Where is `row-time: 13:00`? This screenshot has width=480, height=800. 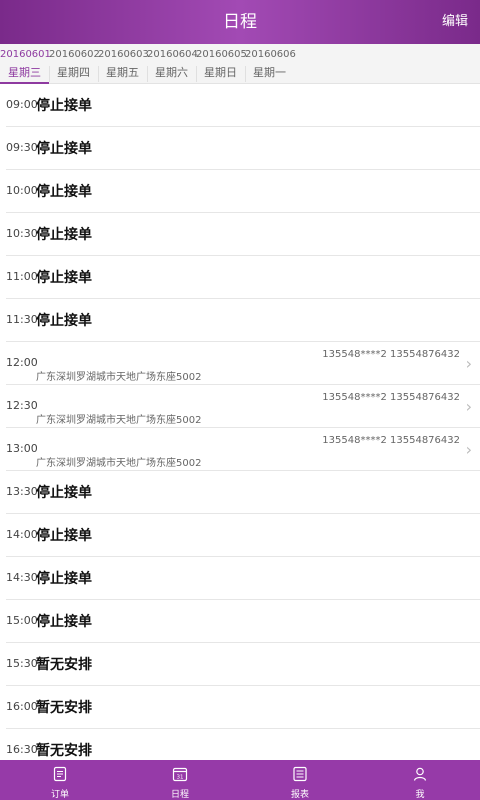 row-time: 13:00 is located at coordinates (22, 448).